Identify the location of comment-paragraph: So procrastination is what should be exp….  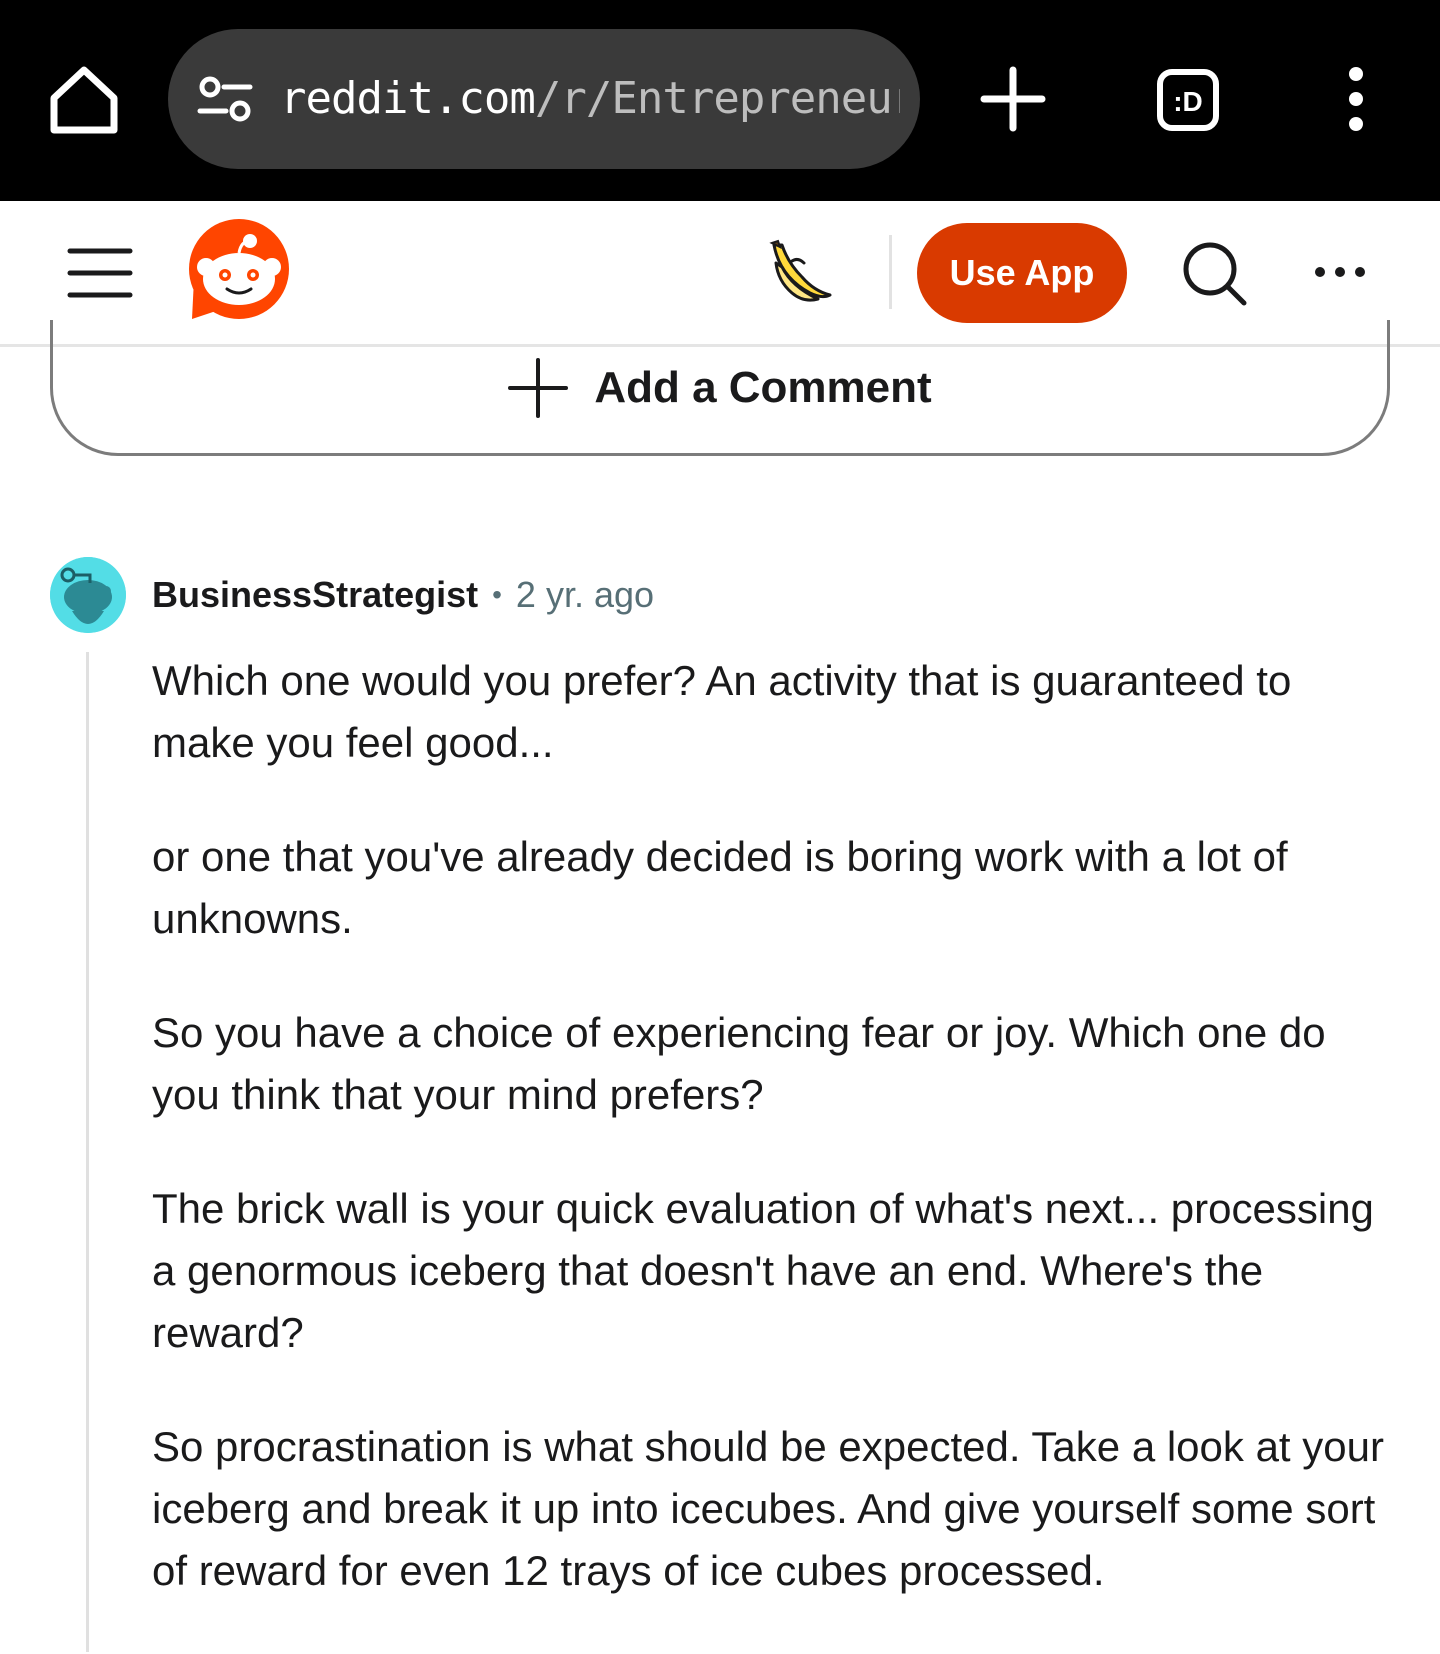
(768, 1508).